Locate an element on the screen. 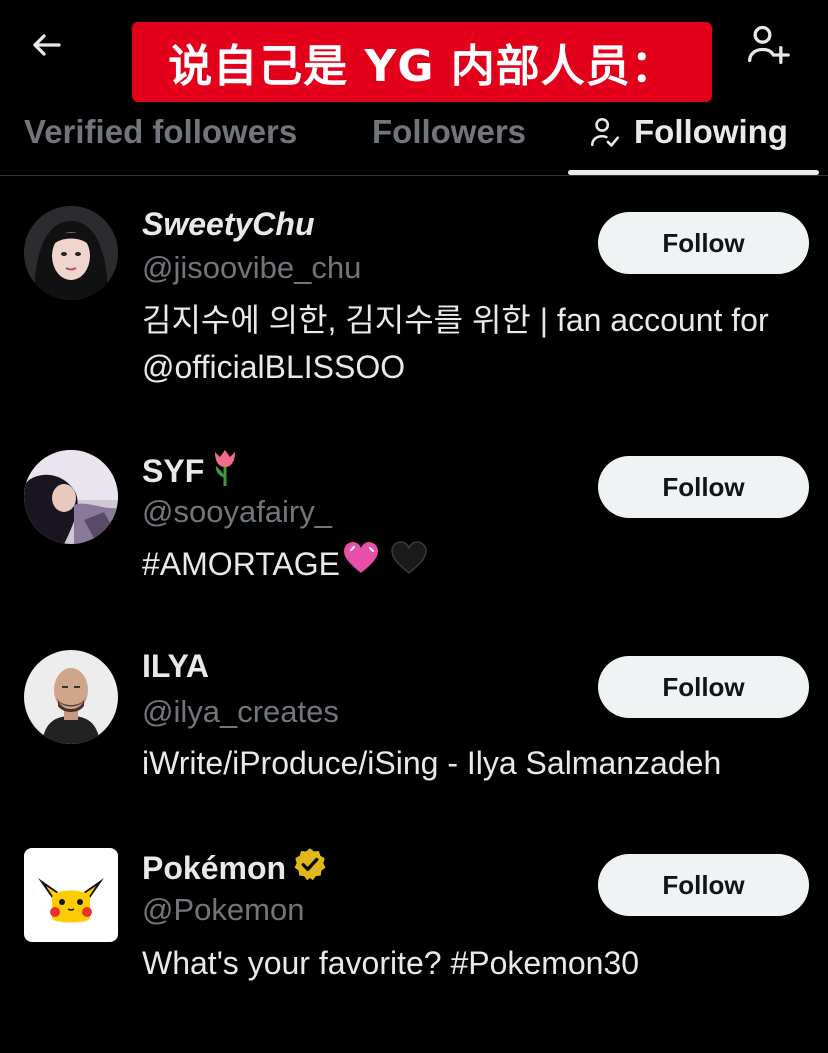  back-button is located at coordinates (47, 45).